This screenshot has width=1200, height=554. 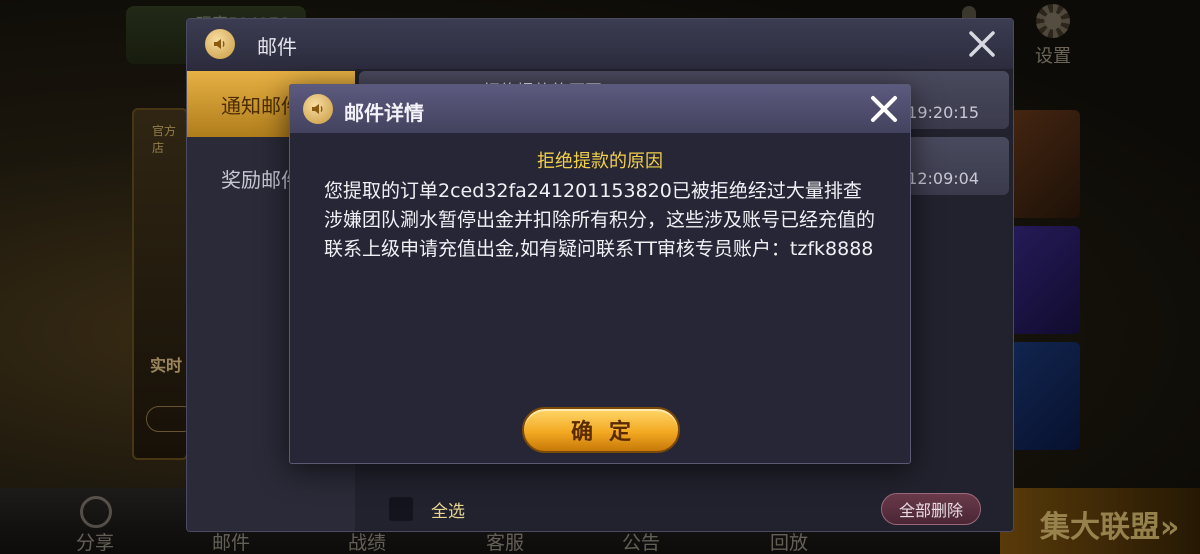 What do you see at coordinates (448, 509) in the screenshot?
I see `select-all-label: 全选` at bounding box center [448, 509].